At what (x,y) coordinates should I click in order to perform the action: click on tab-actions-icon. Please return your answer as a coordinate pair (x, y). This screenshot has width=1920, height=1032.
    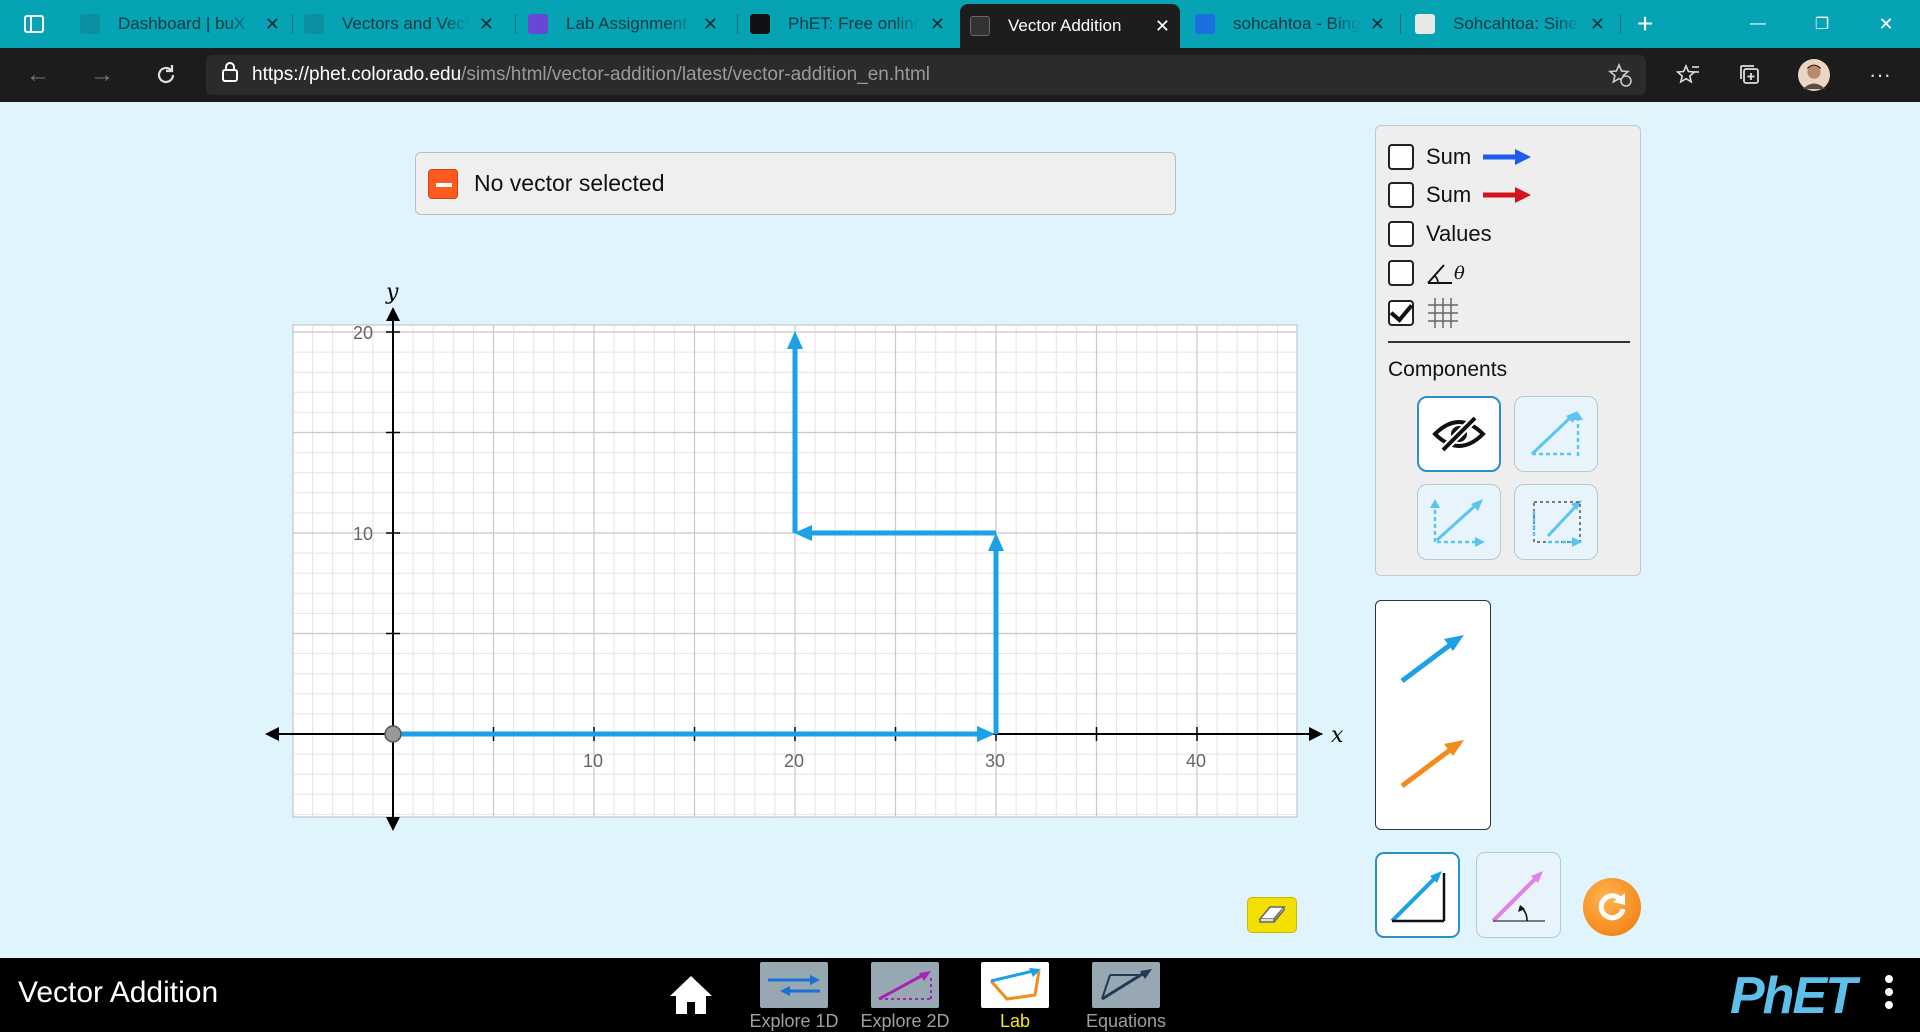
    Looking at the image, I should click on (34, 24).